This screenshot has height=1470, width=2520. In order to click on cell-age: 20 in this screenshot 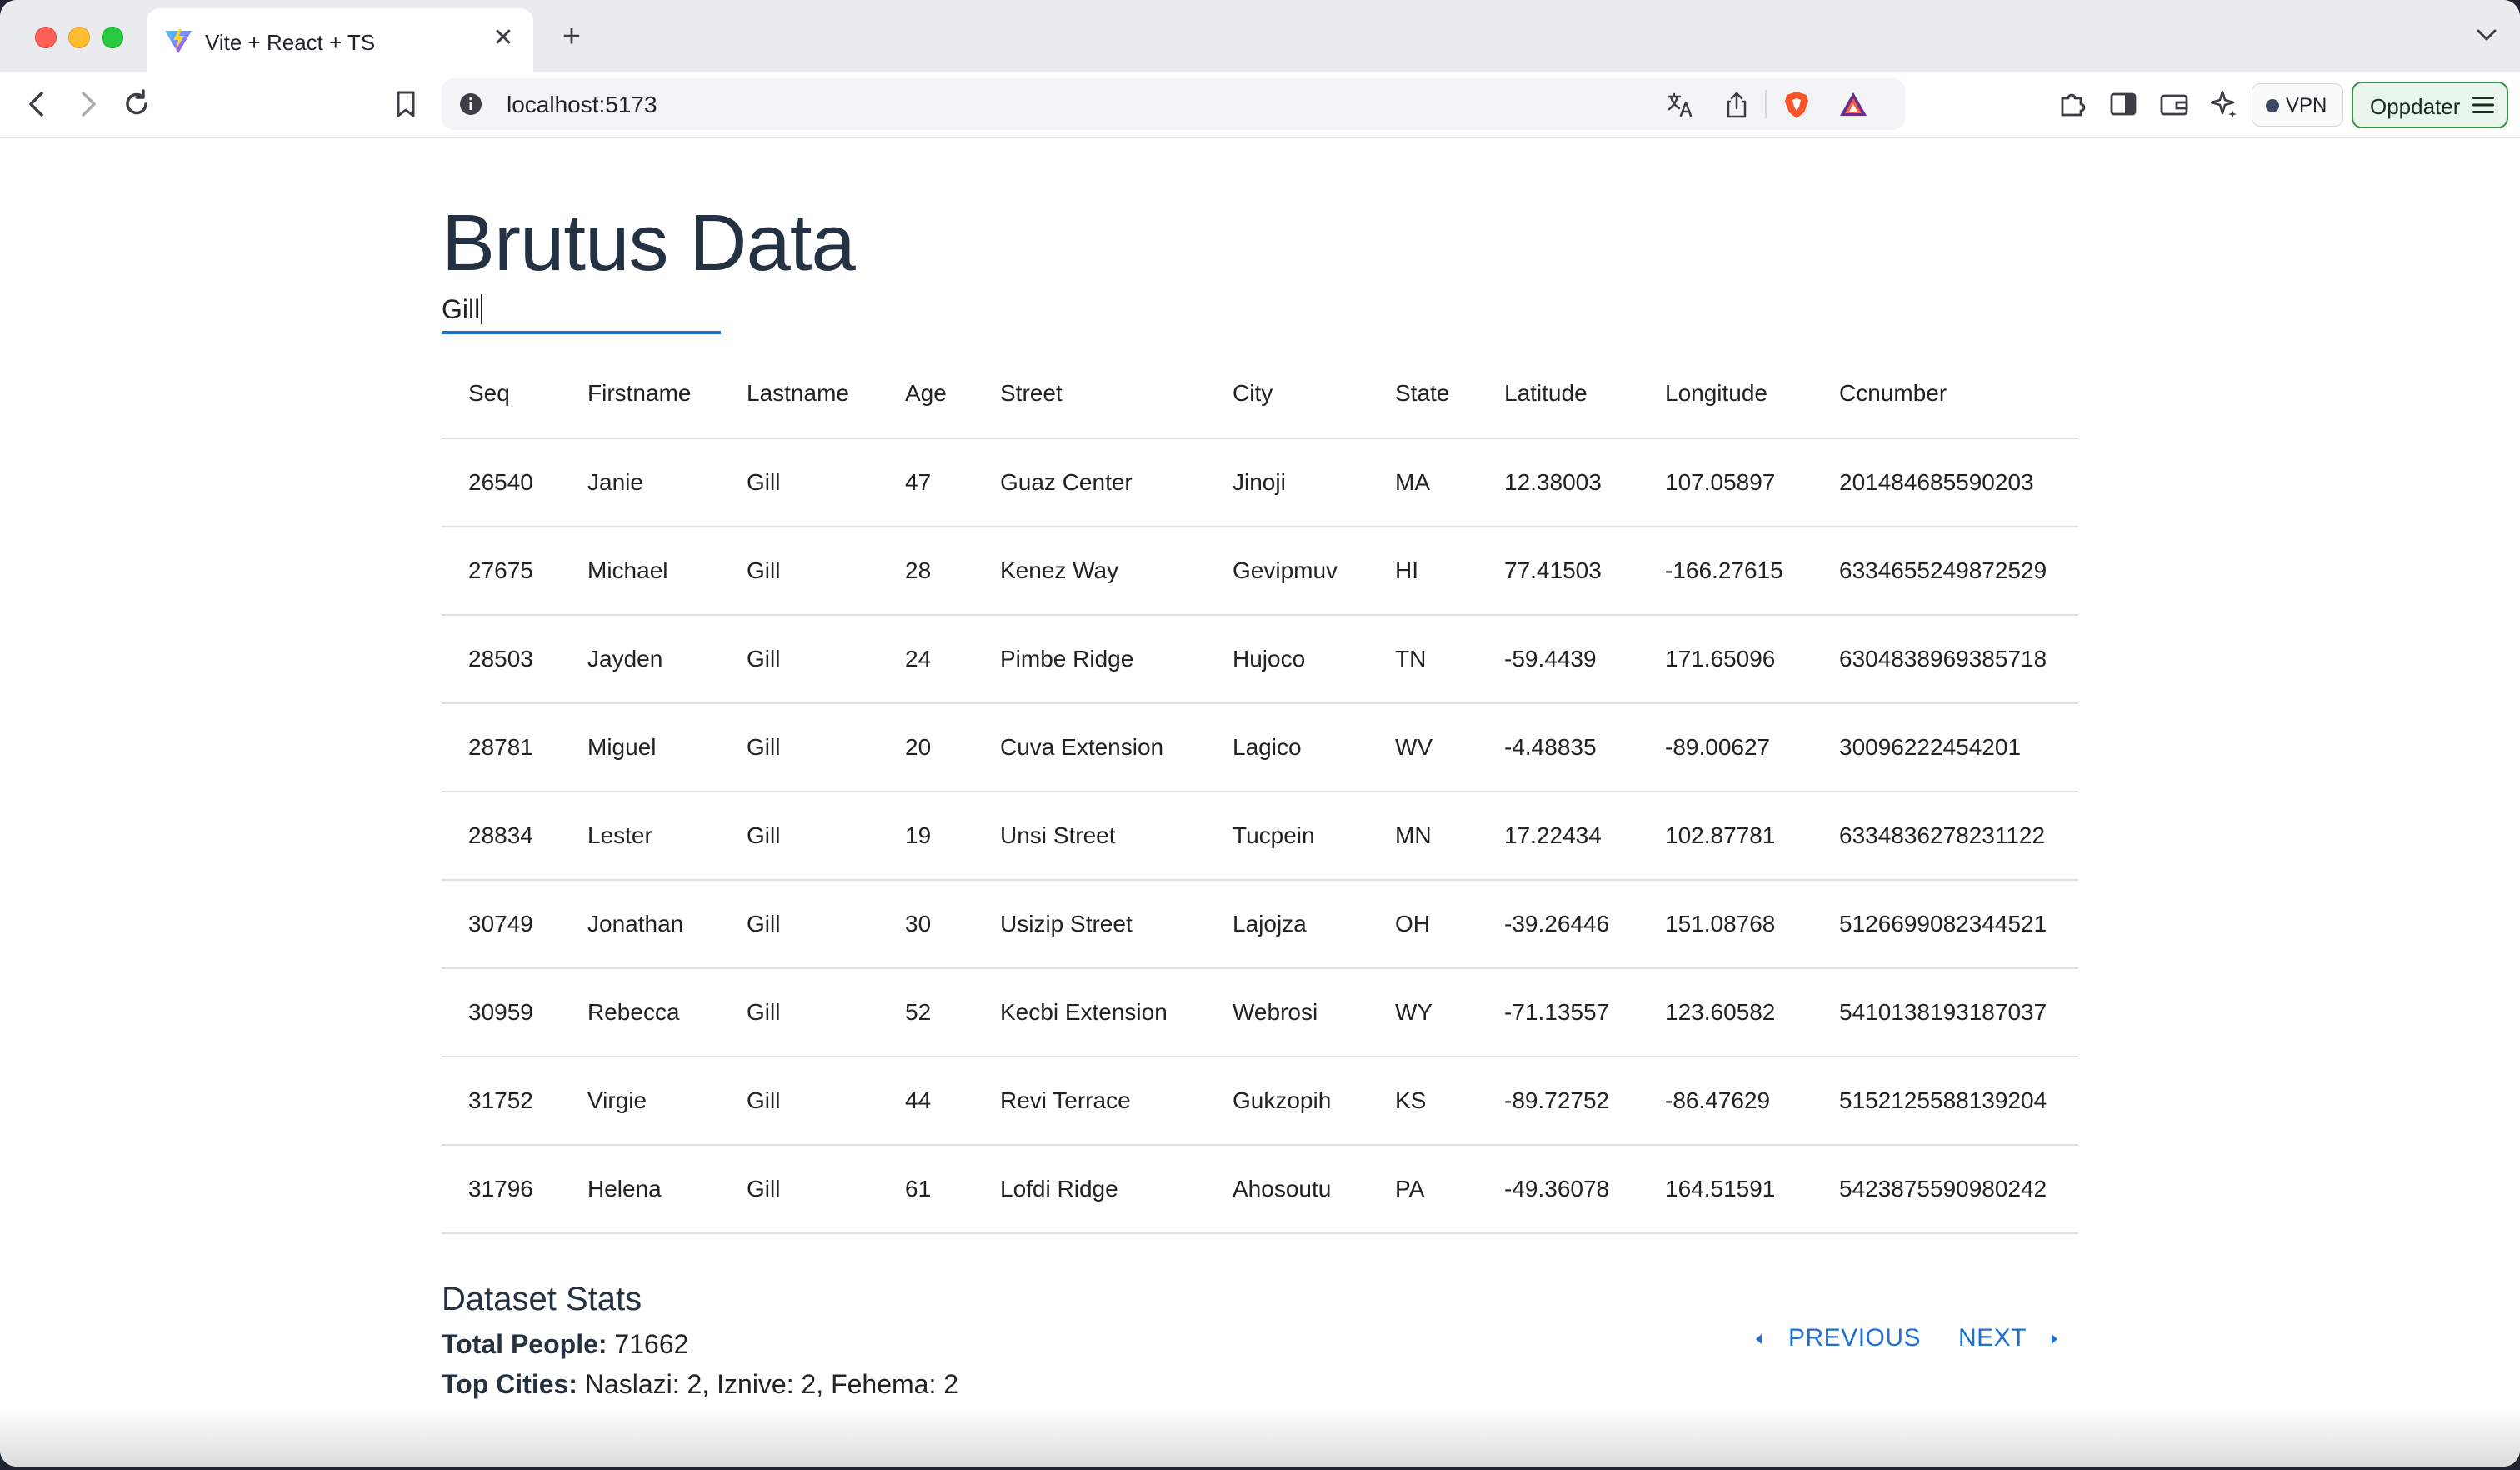, I will do `click(925, 747)`.